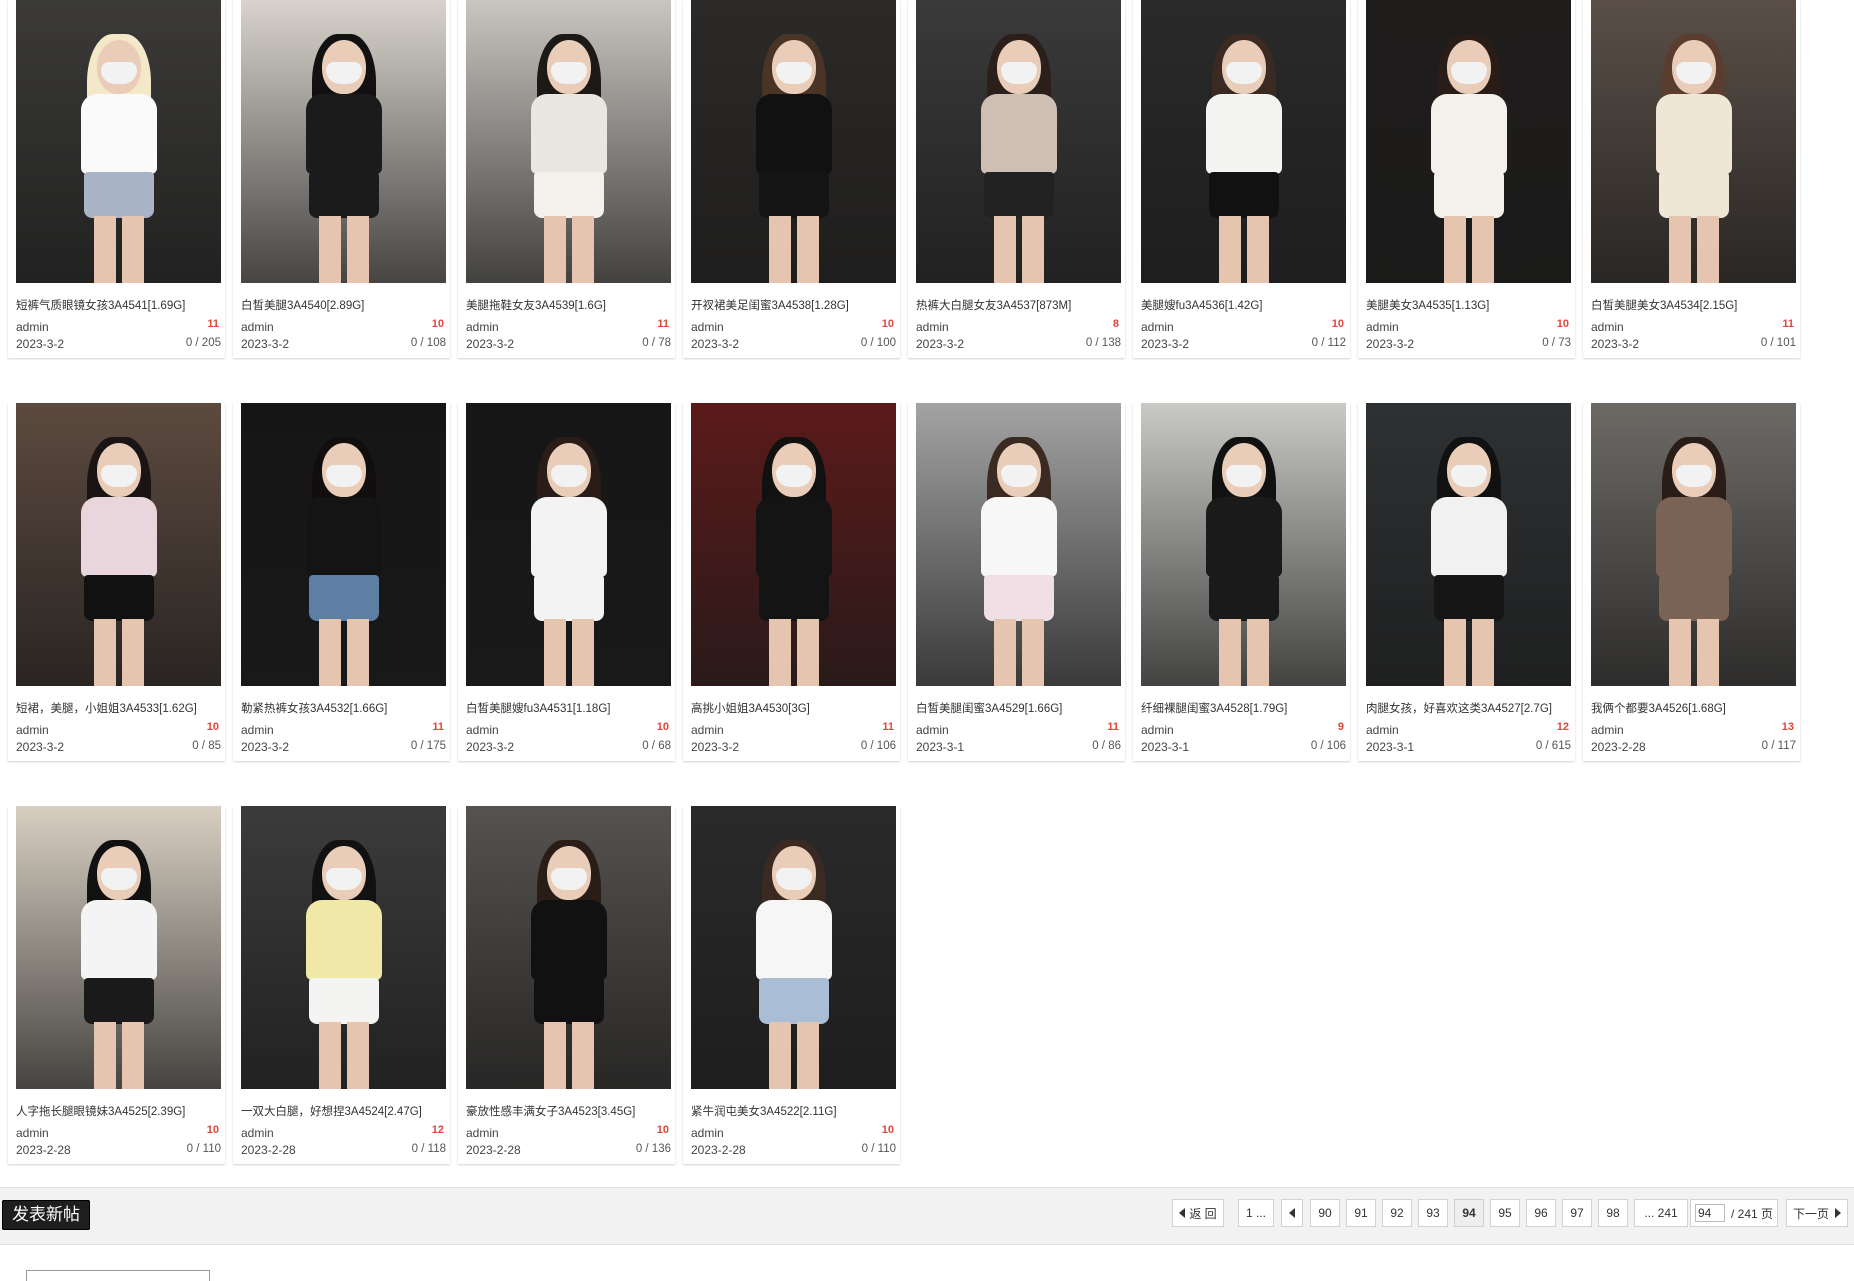  Describe the element at coordinates (1397, 1213) in the screenshot. I see `page-link: 92` at that location.